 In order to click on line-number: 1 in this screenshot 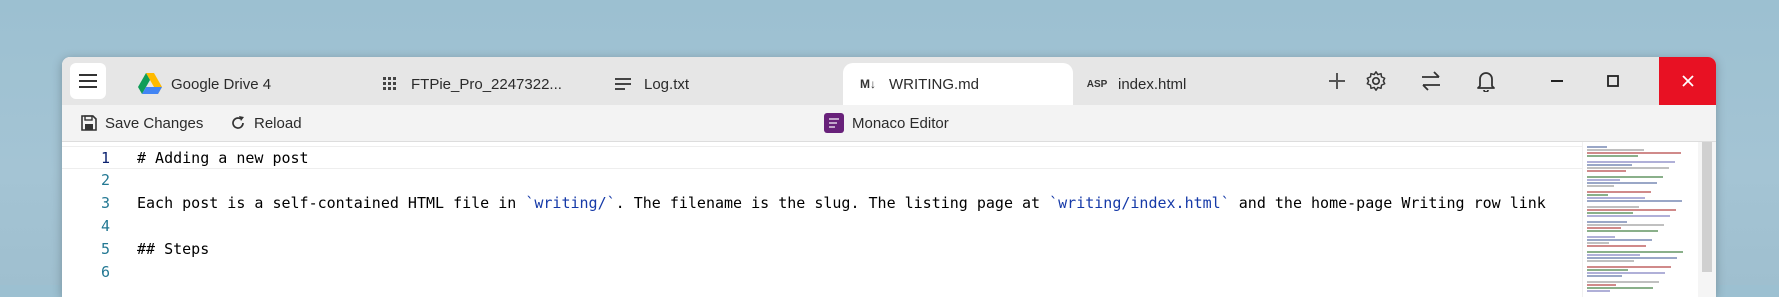, I will do `click(105, 158)`.